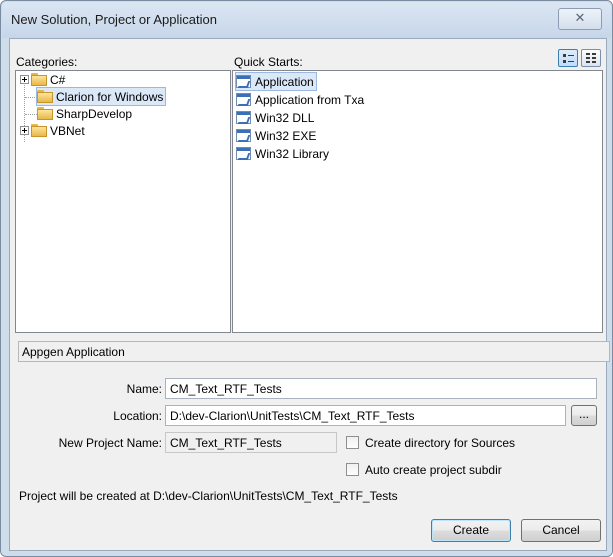 Image resolution: width=613 pixels, height=557 pixels. I want to click on open-folder-icon, so click(45, 96).